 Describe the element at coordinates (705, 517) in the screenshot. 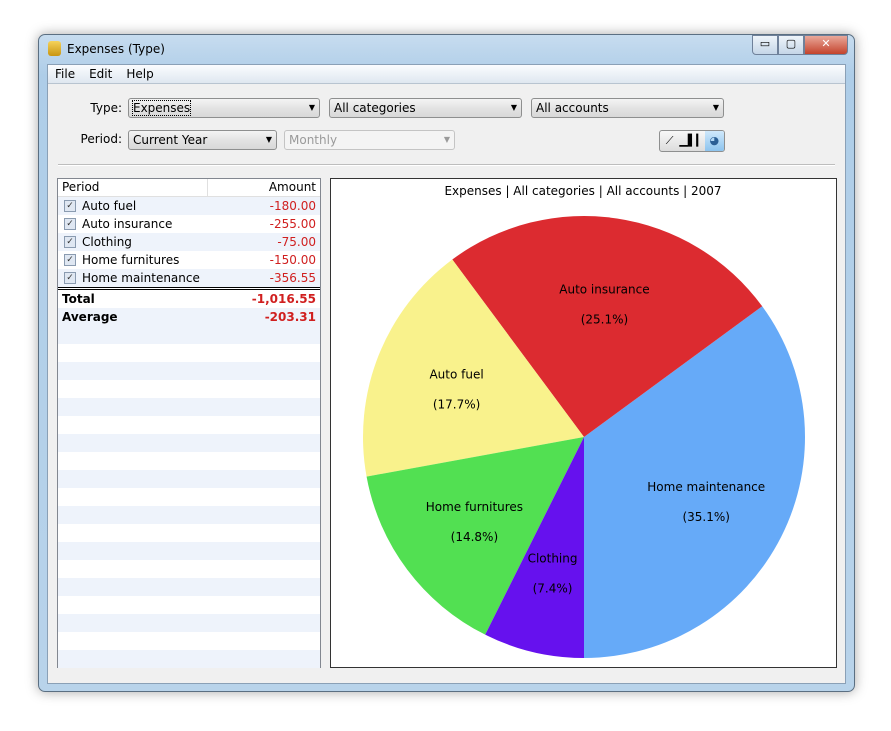

I see `slice-percent: (35.1%)` at that location.